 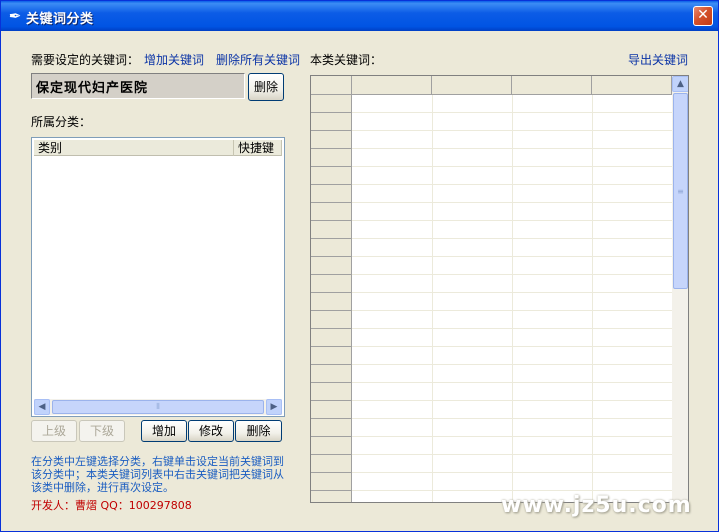 I want to click on column-header-category: 类别, so click(x=134, y=148).